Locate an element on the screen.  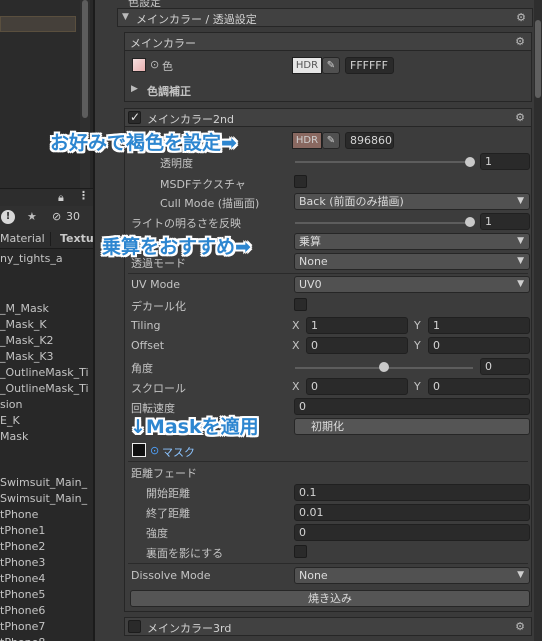
star-icon: ★ is located at coordinates (32, 216).